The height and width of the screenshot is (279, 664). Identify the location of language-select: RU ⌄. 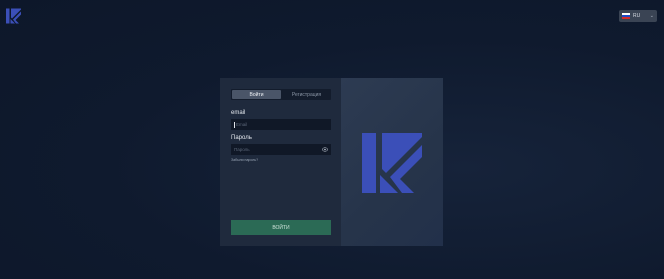
(638, 16).